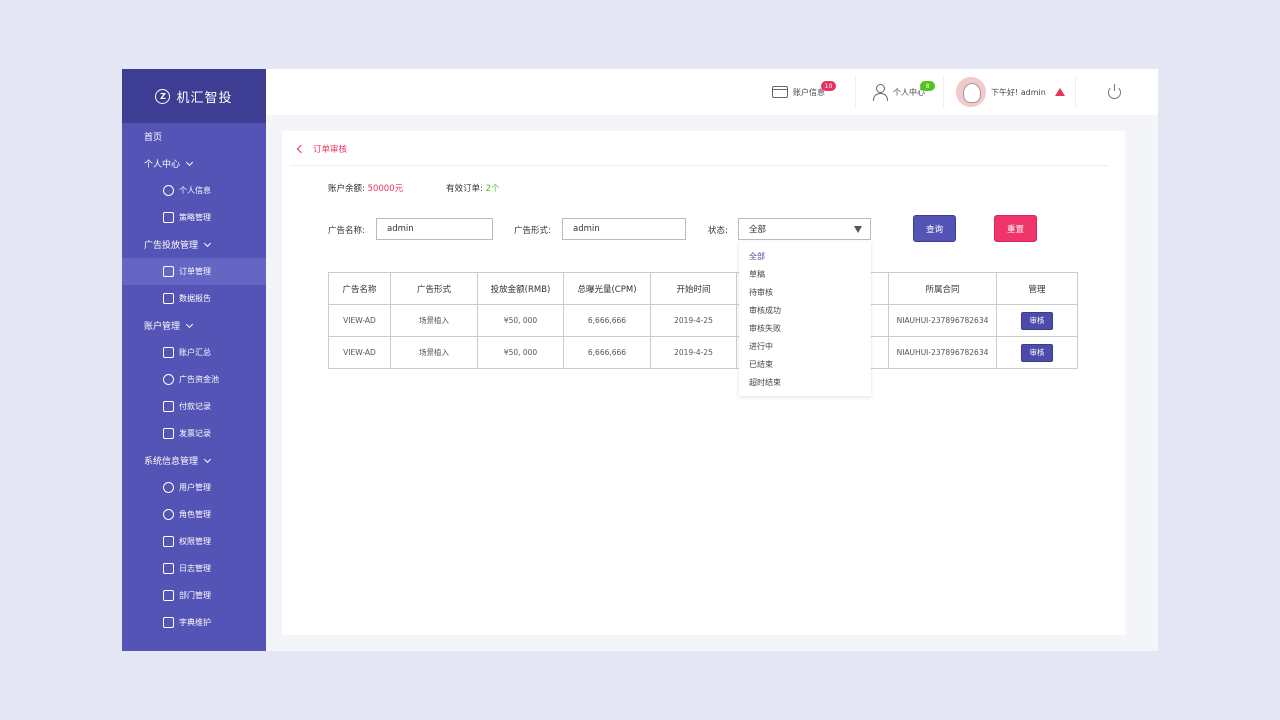 The height and width of the screenshot is (720, 1280). I want to click on cell-ad-form: 场景植入, so click(434, 352).